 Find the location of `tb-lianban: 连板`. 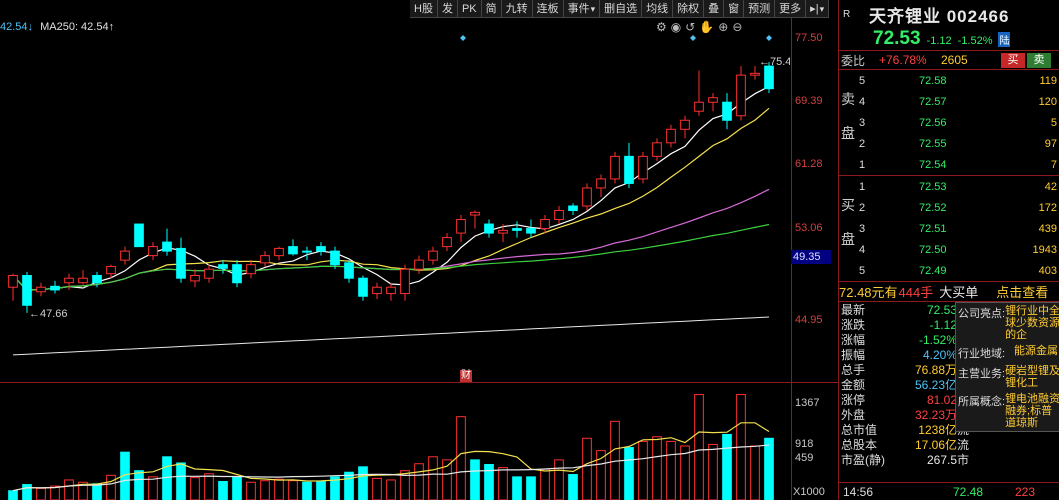

tb-lianban: 连板 is located at coordinates (548, 8).